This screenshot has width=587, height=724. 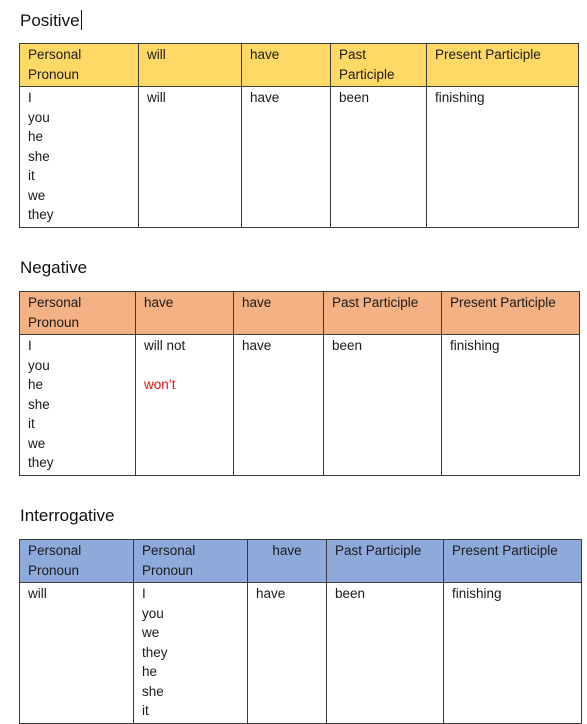 I want to click on aux1-cell: will not won’t, so click(x=184, y=405).